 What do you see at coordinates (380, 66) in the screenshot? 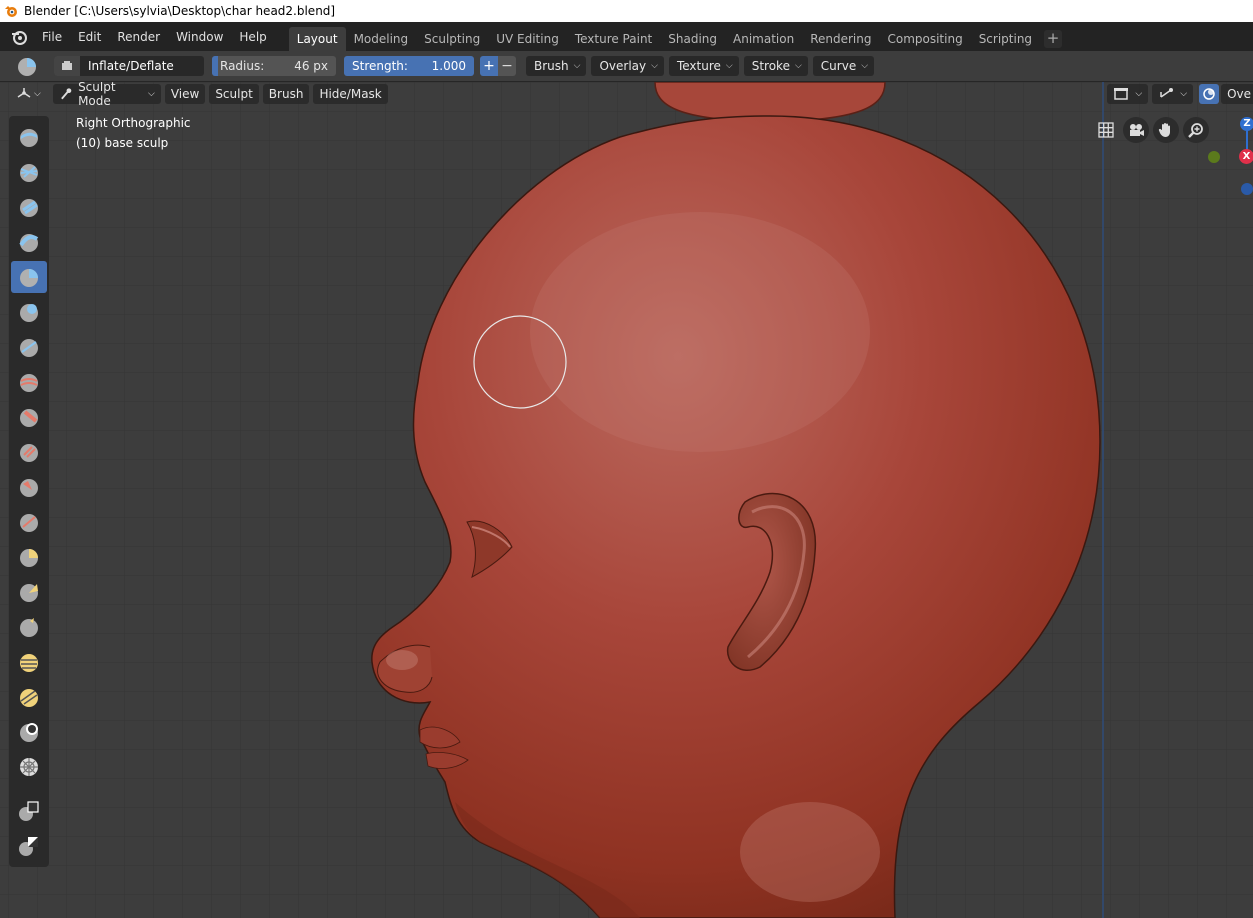
I see `strength-label: Strength:` at bounding box center [380, 66].